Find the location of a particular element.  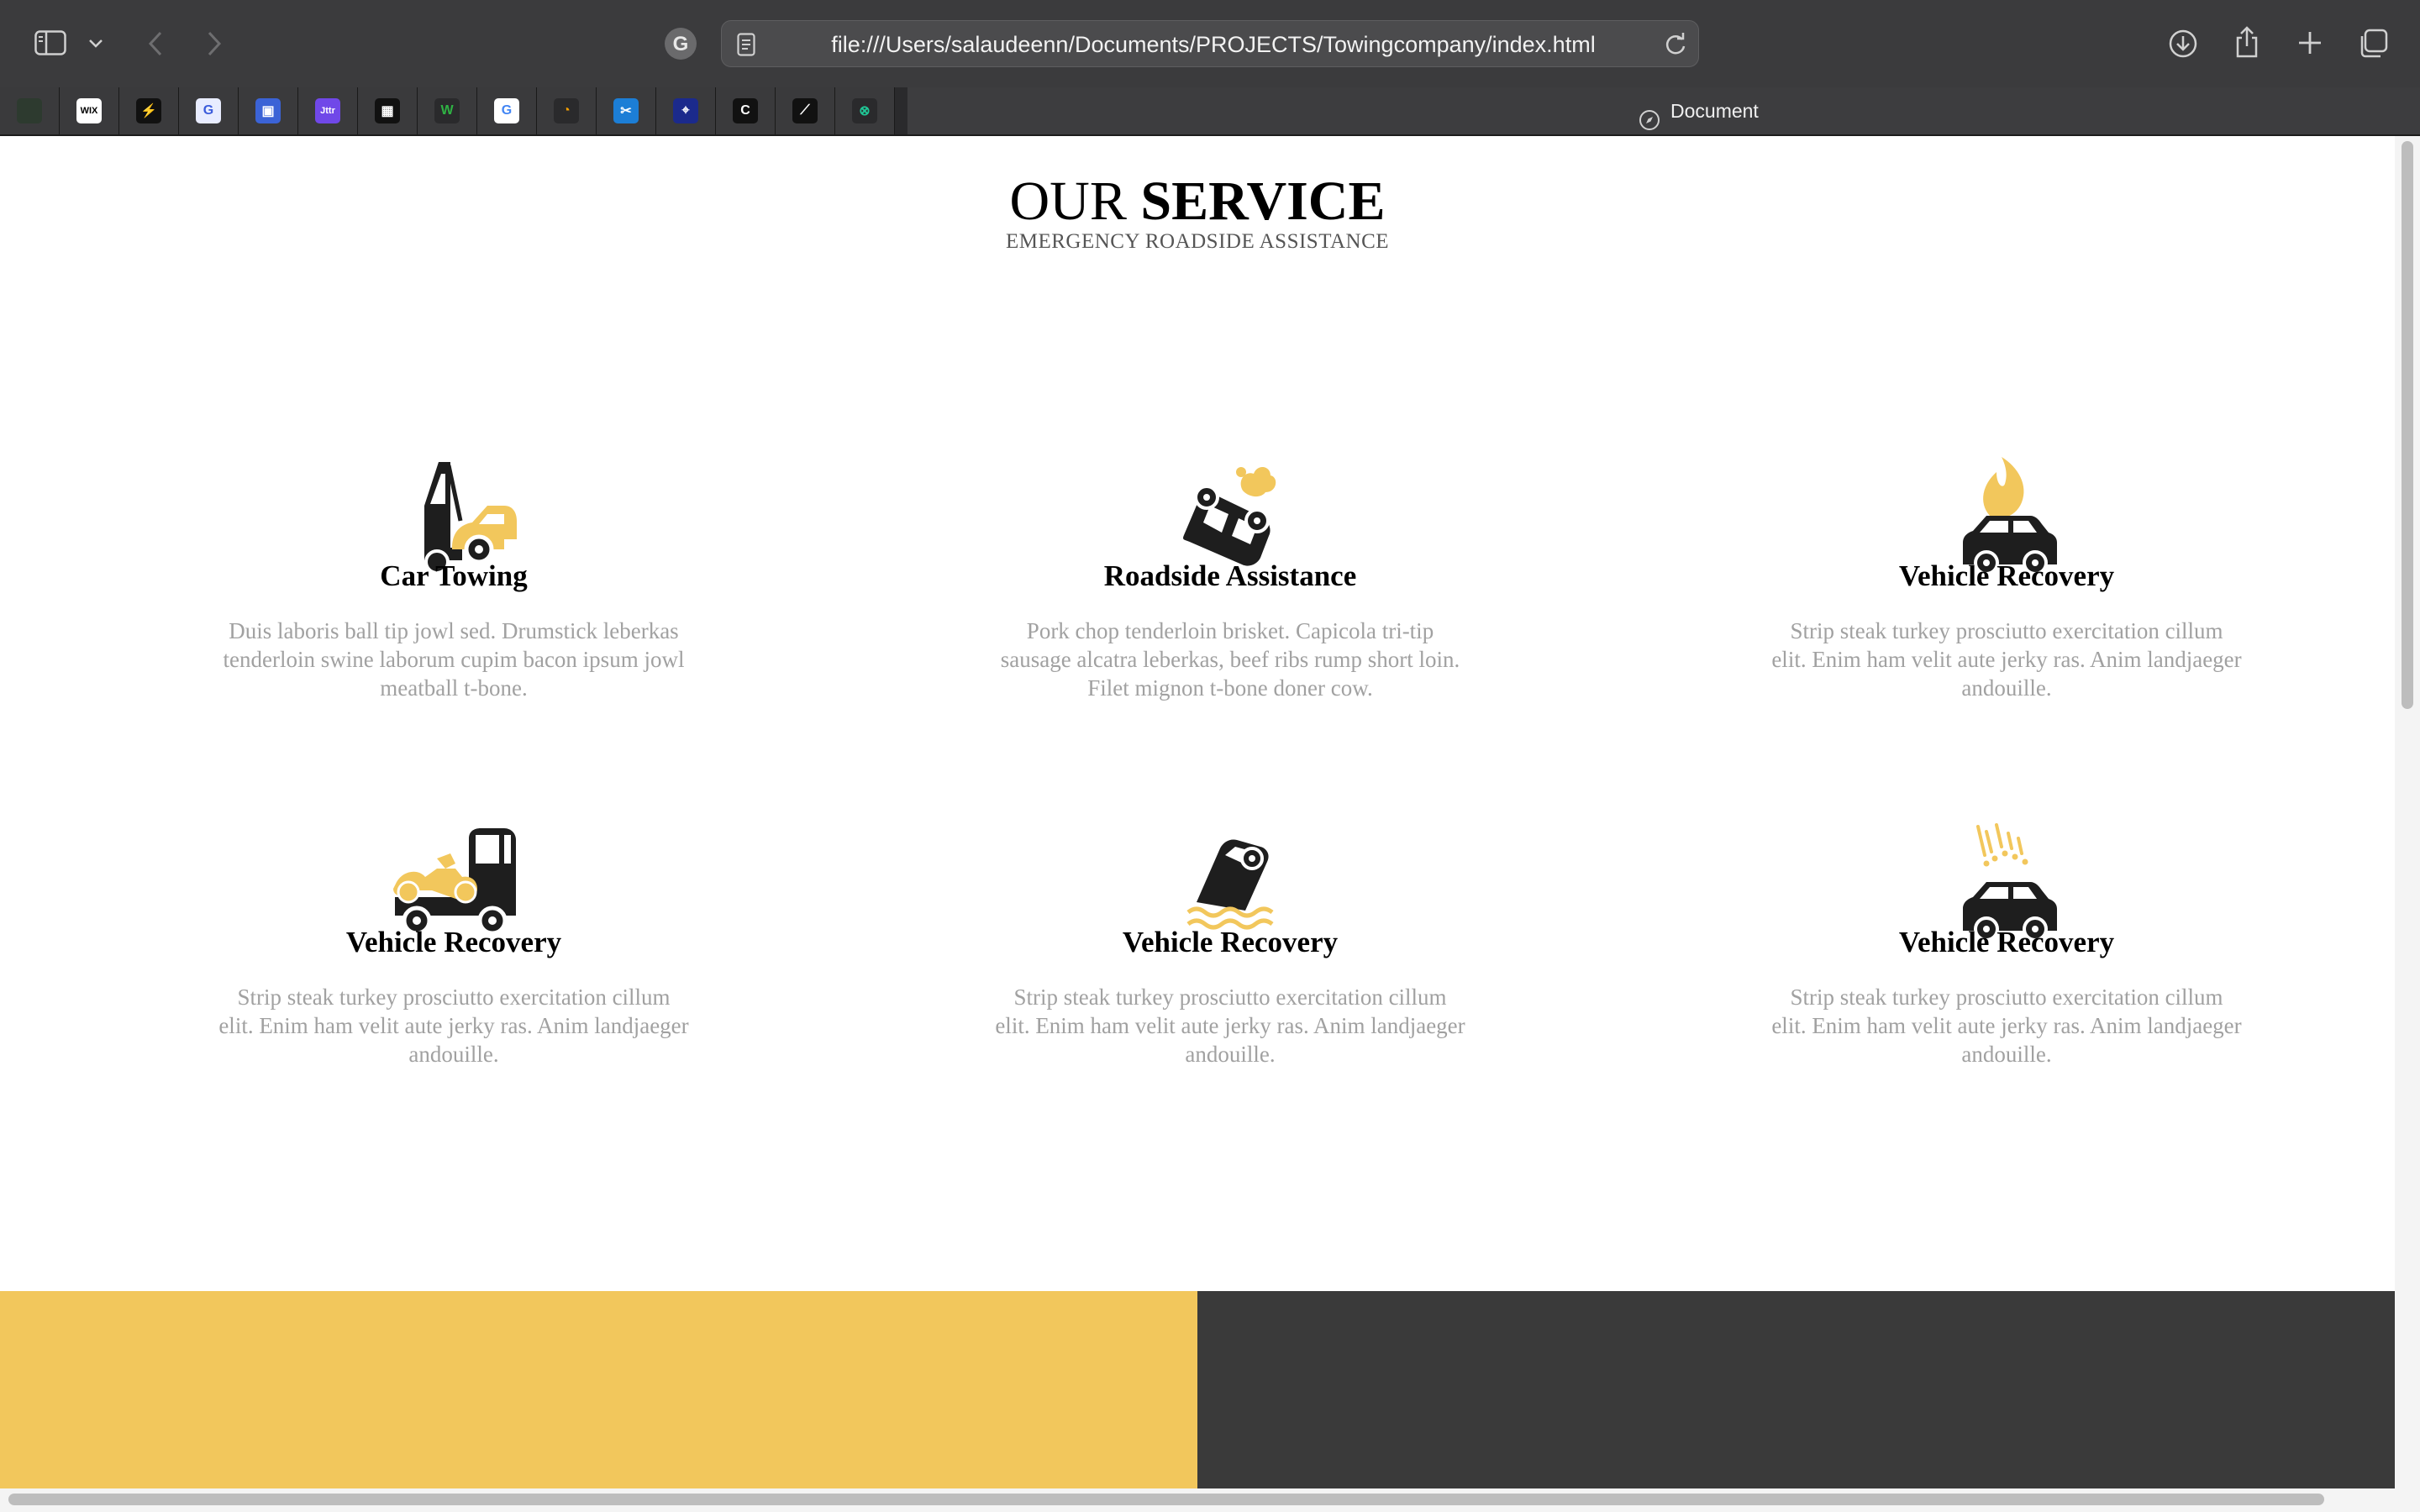

tab-title-text: Document is located at coordinates (1714, 111).